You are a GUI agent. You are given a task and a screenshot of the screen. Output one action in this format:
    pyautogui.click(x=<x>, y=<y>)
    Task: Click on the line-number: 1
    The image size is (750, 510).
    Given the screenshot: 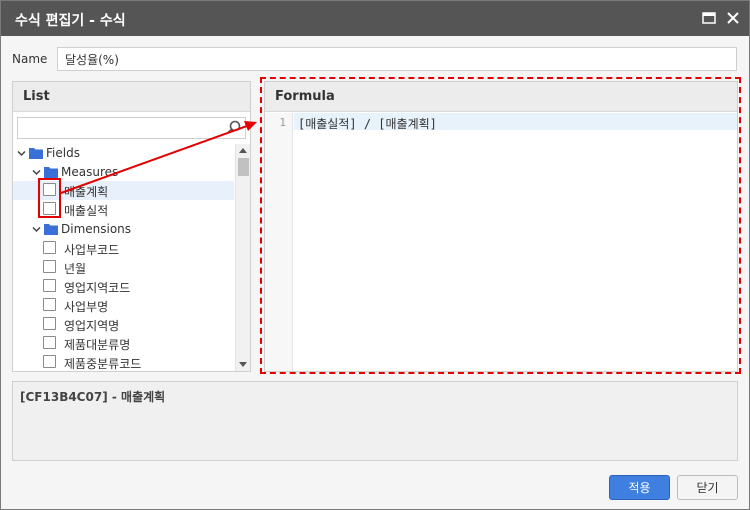 What is the action you would take?
    pyautogui.click(x=282, y=122)
    